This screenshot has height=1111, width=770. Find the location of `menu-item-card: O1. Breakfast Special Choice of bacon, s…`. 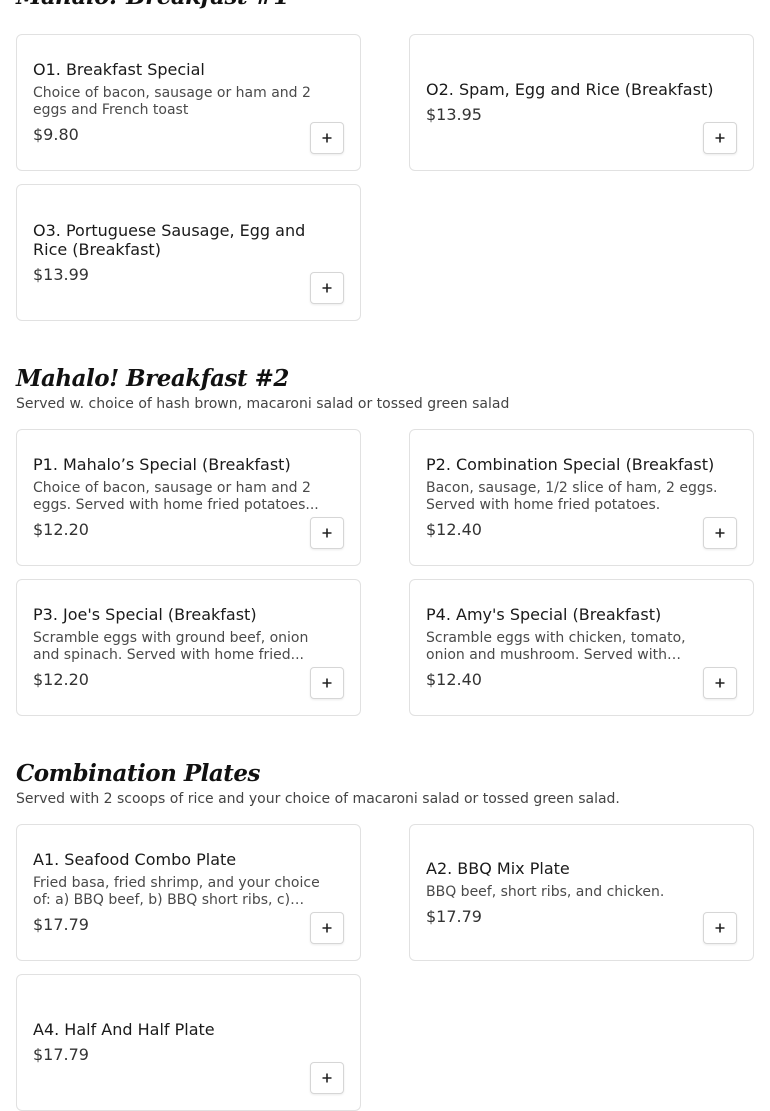

menu-item-card: O1. Breakfast Special Choice of bacon, s… is located at coordinates (188, 102).